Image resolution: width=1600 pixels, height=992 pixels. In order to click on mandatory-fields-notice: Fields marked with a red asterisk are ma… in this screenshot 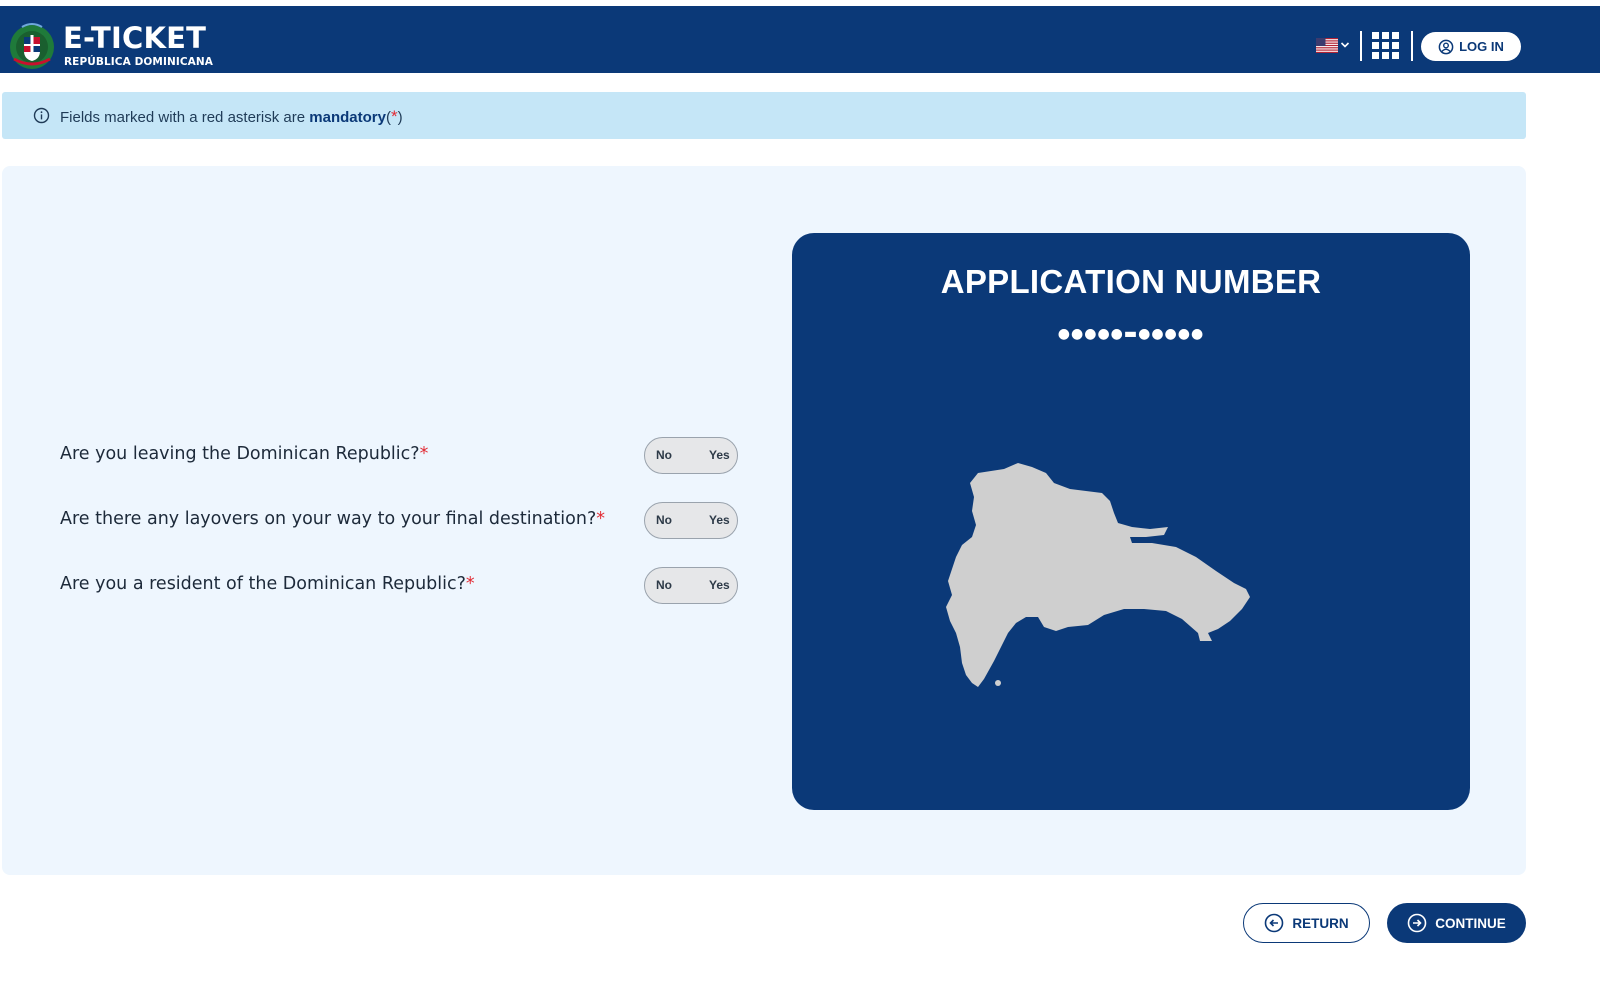, I will do `click(764, 115)`.